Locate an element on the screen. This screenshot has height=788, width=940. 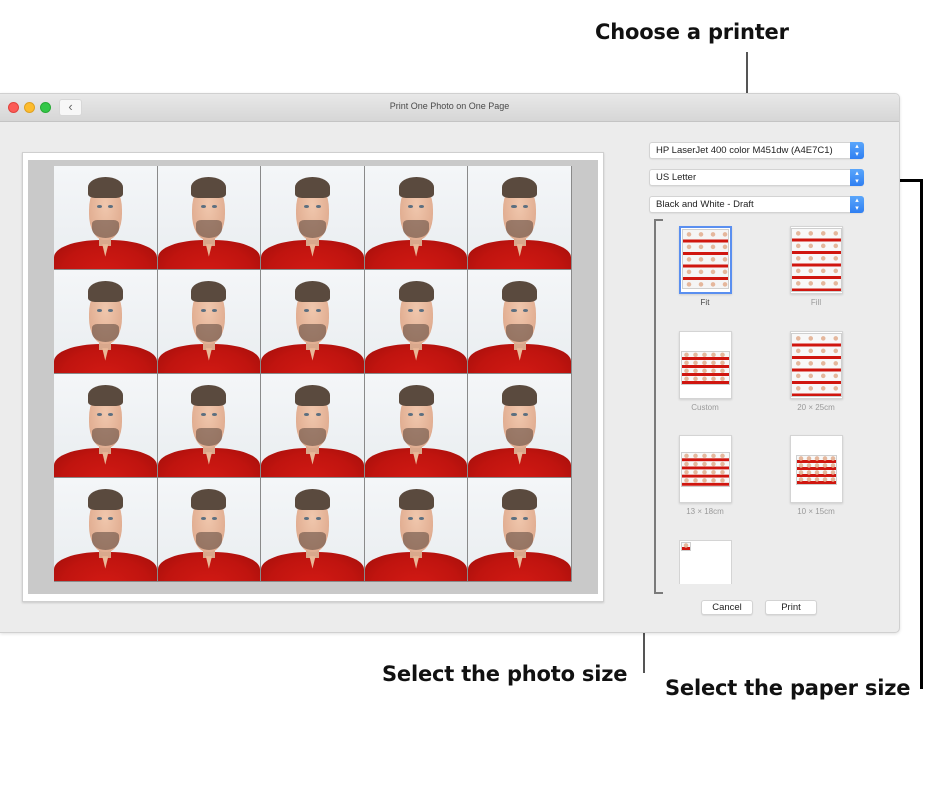
printer-select: HP LaserJet 400 color M451dw (A4E7C1) ▴ ▾ is located at coordinates (756, 150).